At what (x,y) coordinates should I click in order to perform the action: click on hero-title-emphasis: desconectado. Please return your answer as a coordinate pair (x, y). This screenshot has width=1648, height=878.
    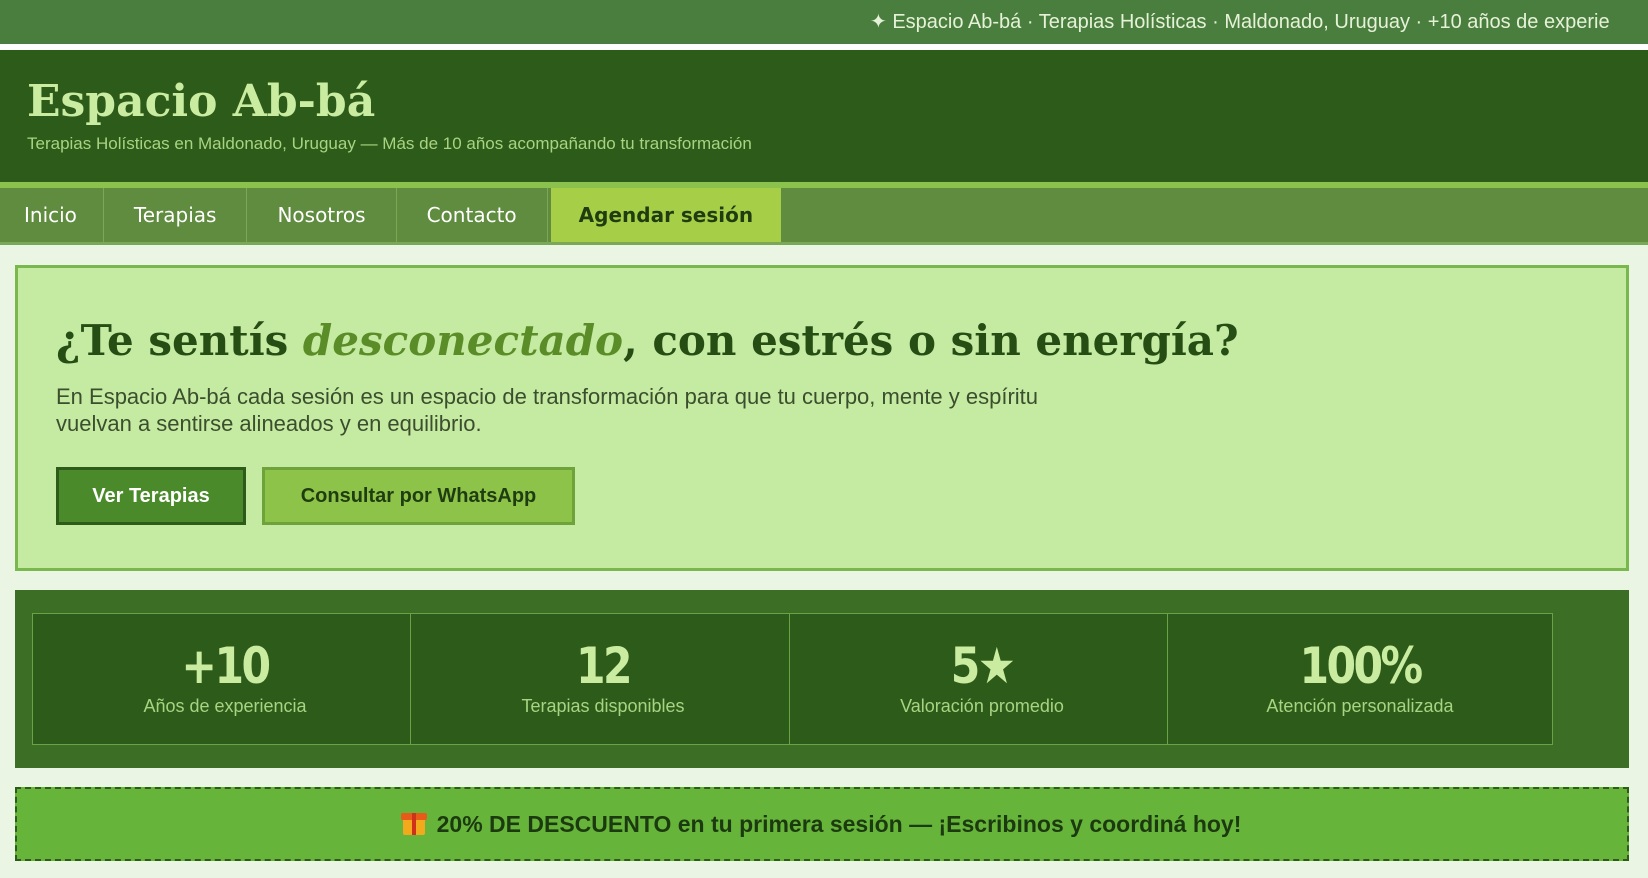
    Looking at the image, I should click on (463, 340).